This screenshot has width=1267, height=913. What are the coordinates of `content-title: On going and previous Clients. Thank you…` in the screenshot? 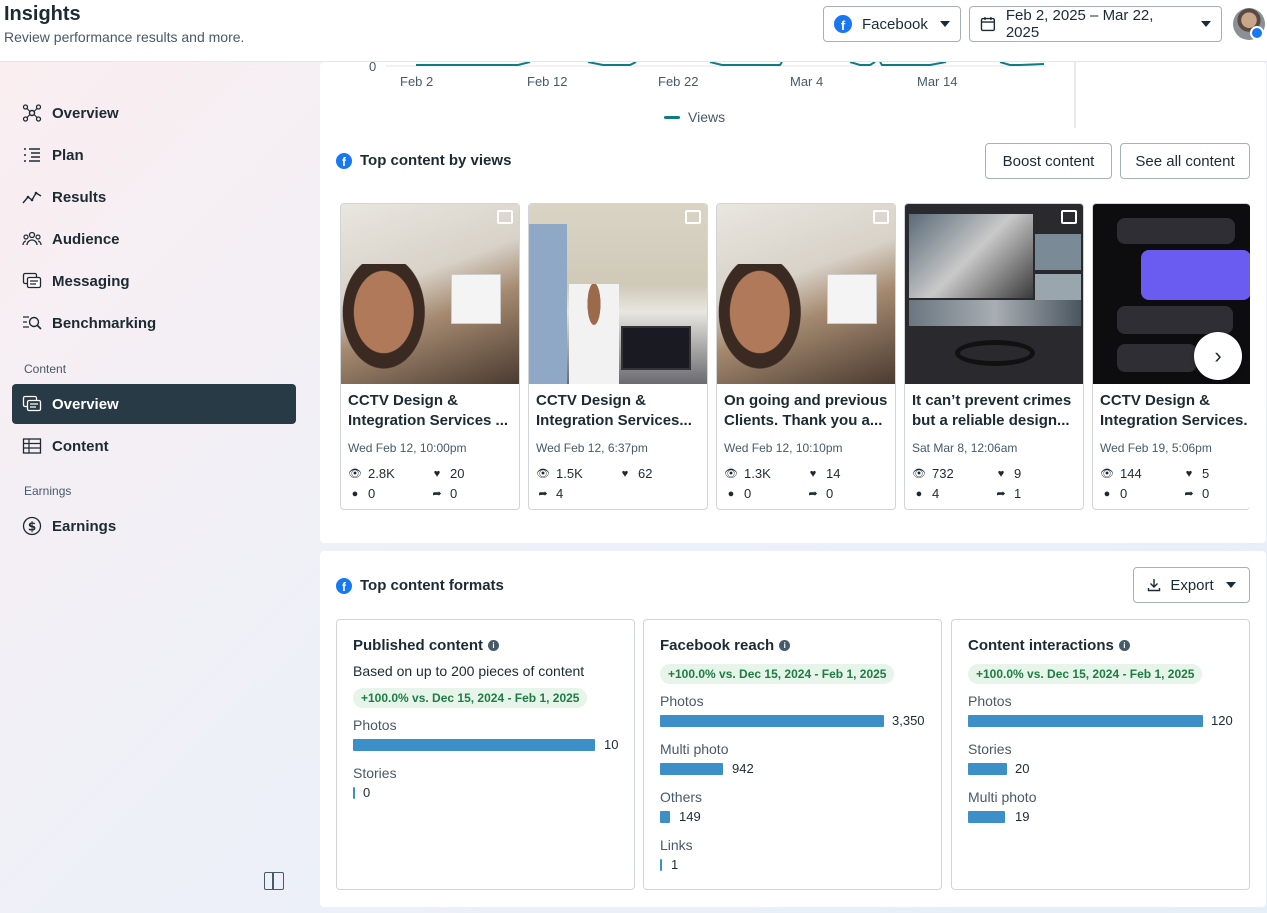 It's located at (807, 411).